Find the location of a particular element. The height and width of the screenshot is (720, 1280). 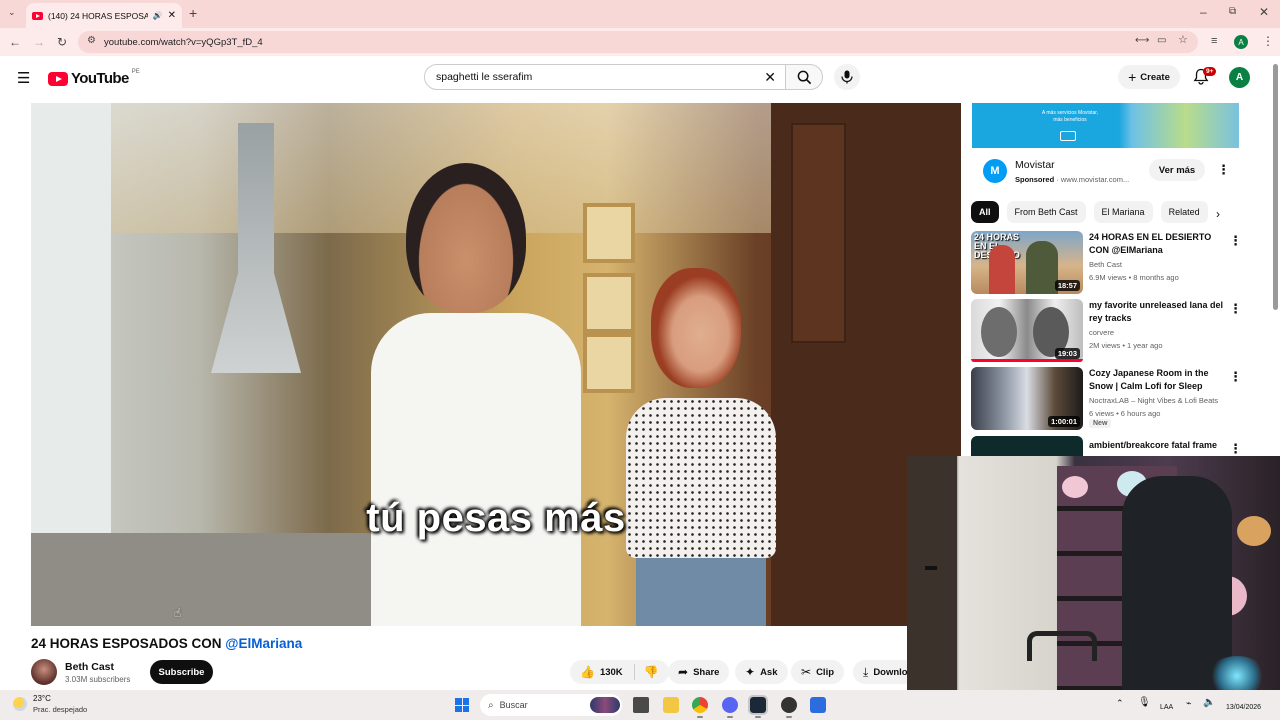

back-icon: ← is located at coordinates (15, 42).